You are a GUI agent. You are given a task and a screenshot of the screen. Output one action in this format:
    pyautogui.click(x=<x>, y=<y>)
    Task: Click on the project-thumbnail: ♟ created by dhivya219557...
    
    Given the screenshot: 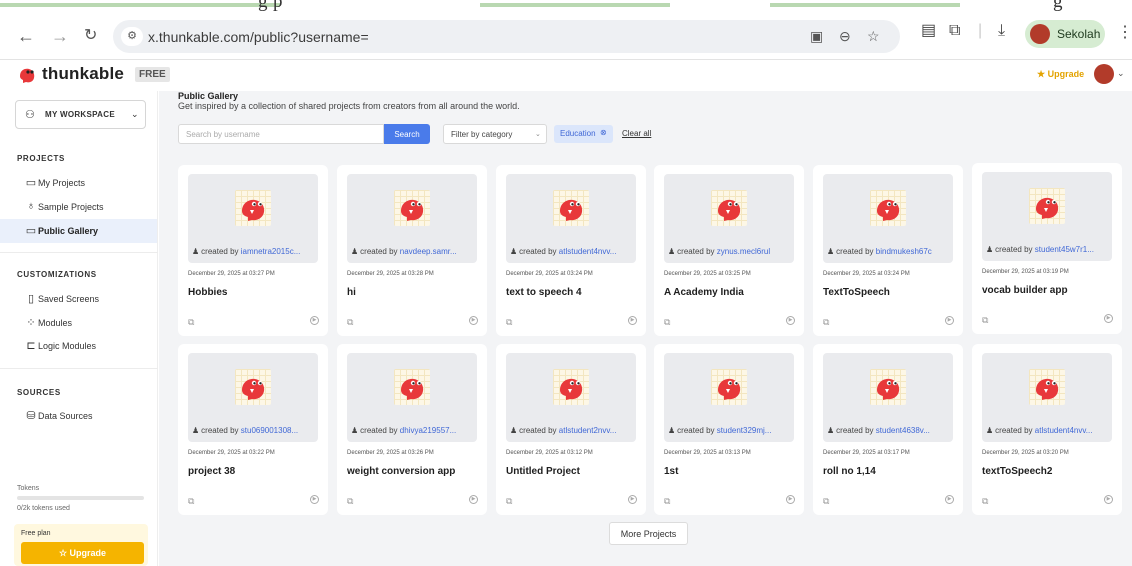 What is the action you would take?
    pyautogui.click(x=412, y=397)
    